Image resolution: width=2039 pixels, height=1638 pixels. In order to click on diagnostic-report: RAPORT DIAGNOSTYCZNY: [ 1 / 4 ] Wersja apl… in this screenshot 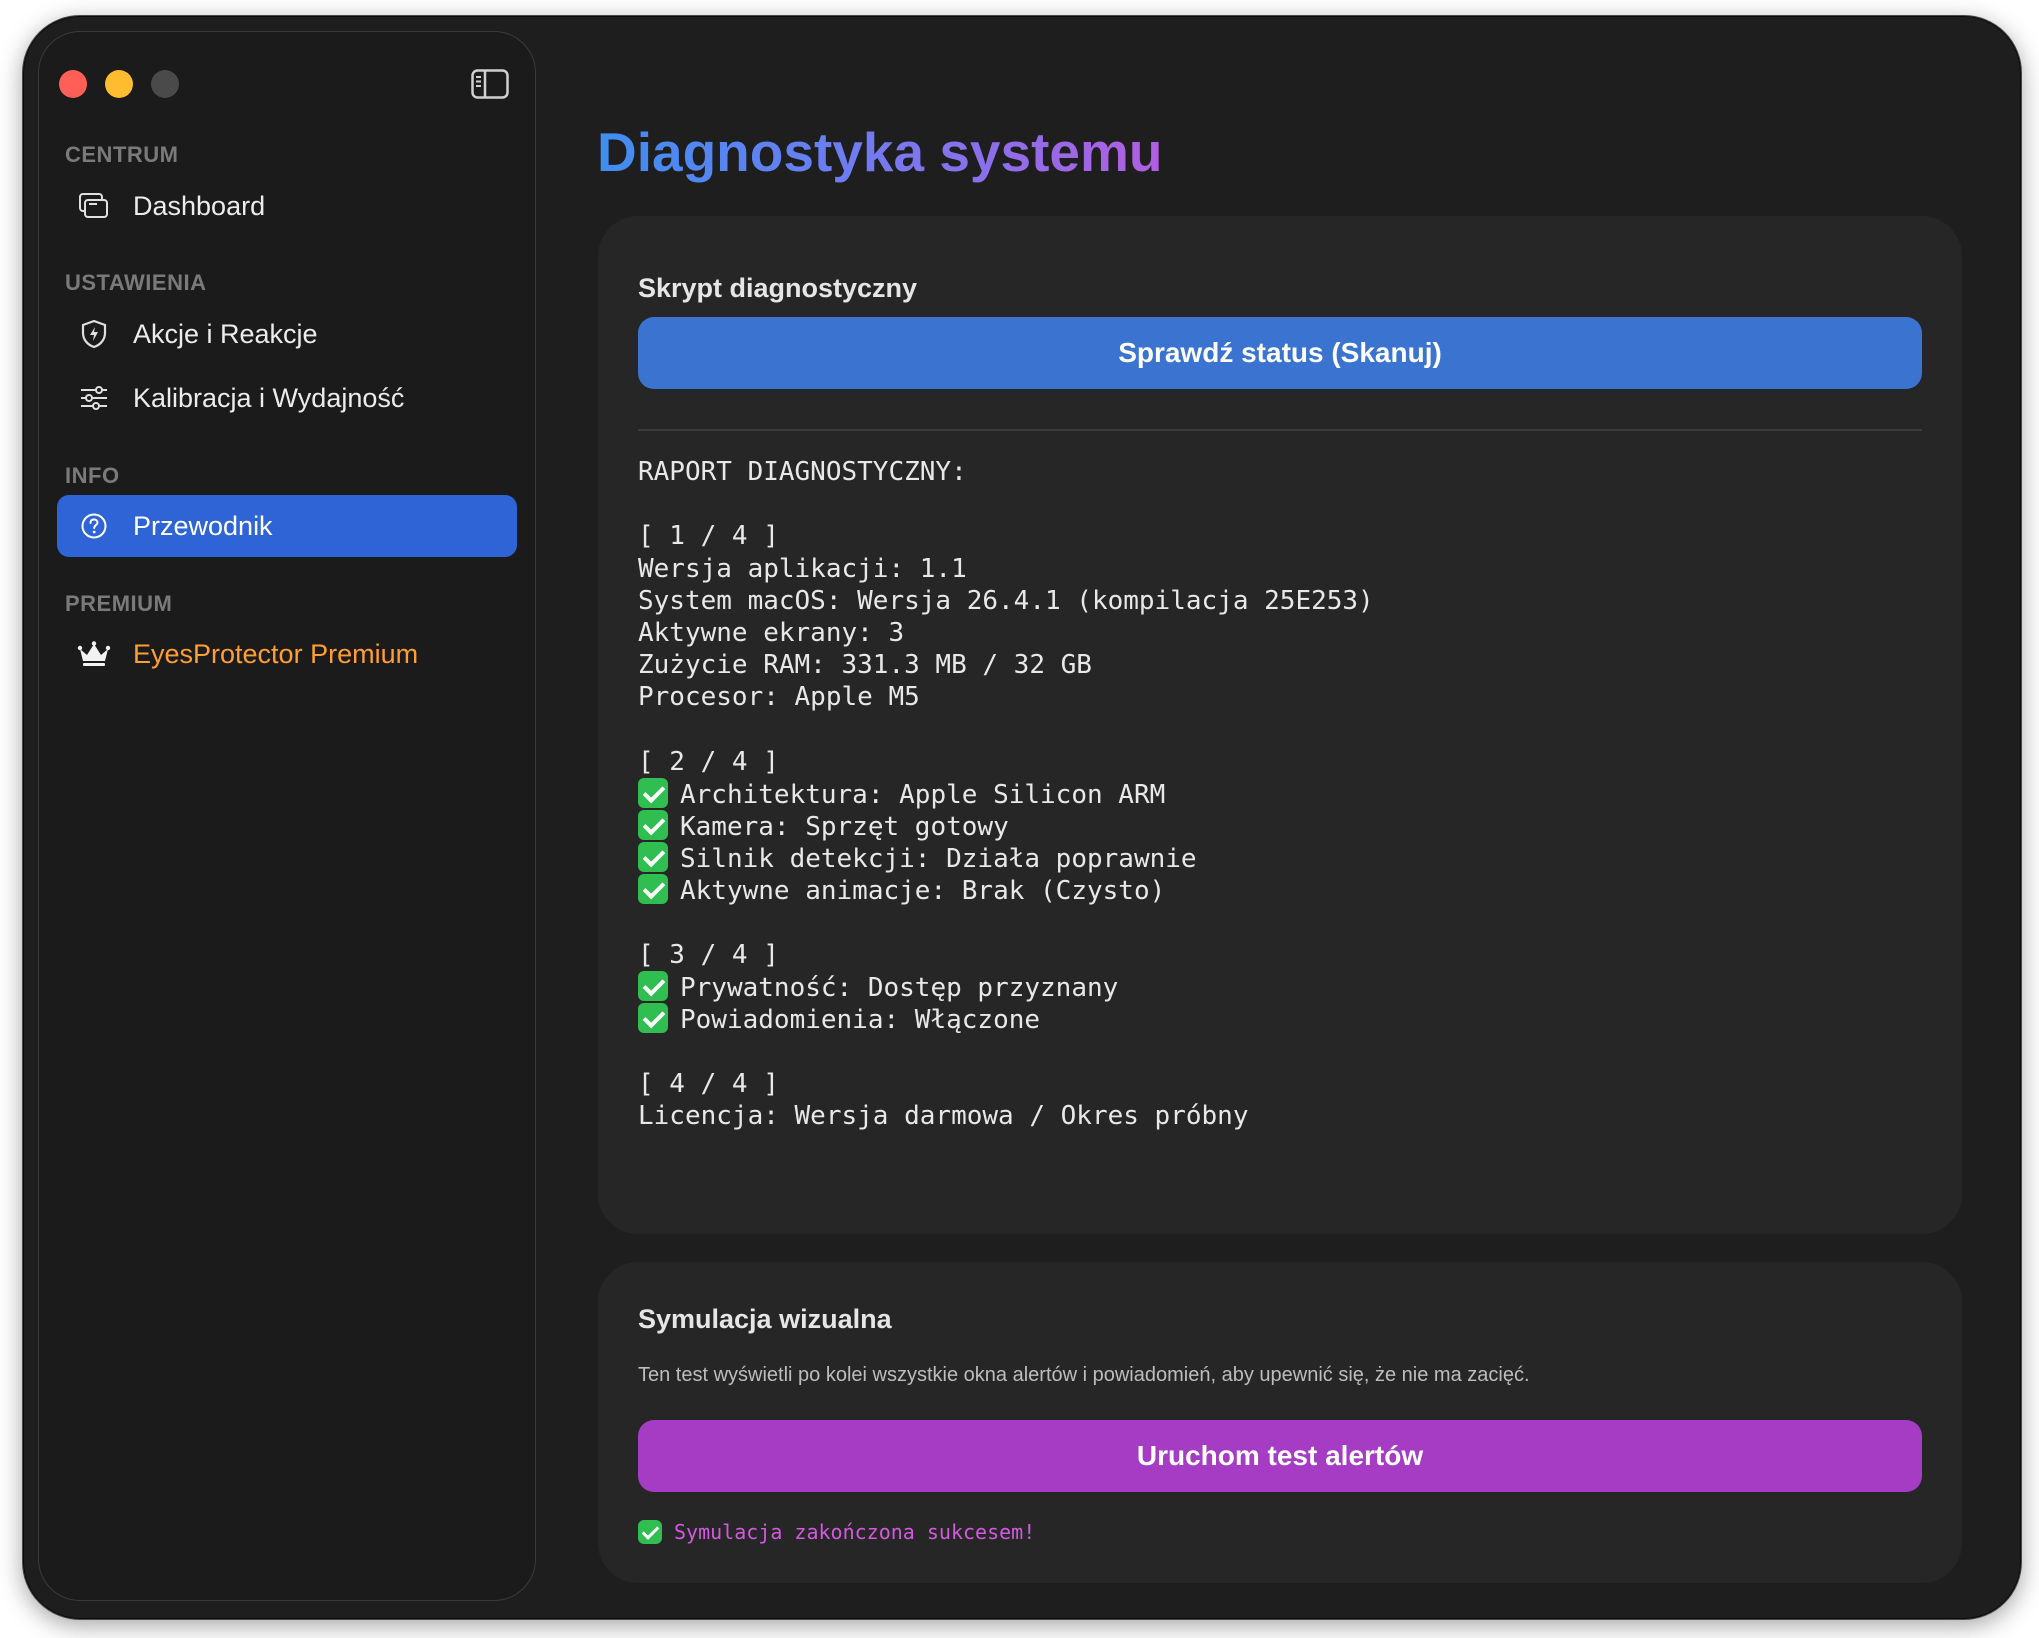, I will do `click(1006, 794)`.